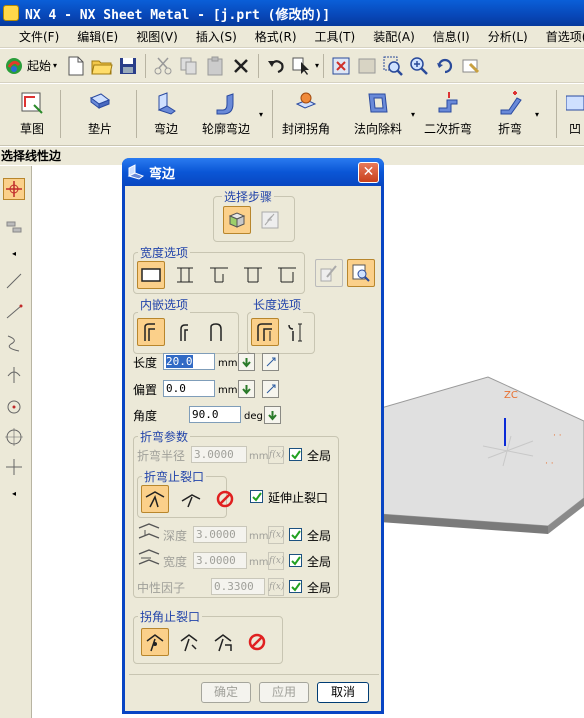 The width and height of the screenshot is (584, 718). What do you see at coordinates (223, 642) in the screenshot?
I see `corner-relief-bend-face-chain-option` at bounding box center [223, 642].